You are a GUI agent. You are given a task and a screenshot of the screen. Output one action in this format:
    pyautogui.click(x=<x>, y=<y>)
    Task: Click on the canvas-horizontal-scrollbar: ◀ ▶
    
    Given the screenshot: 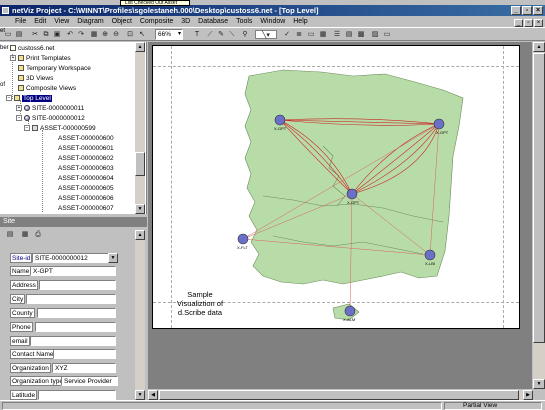 What is the action you would take?
    pyautogui.click(x=340, y=395)
    